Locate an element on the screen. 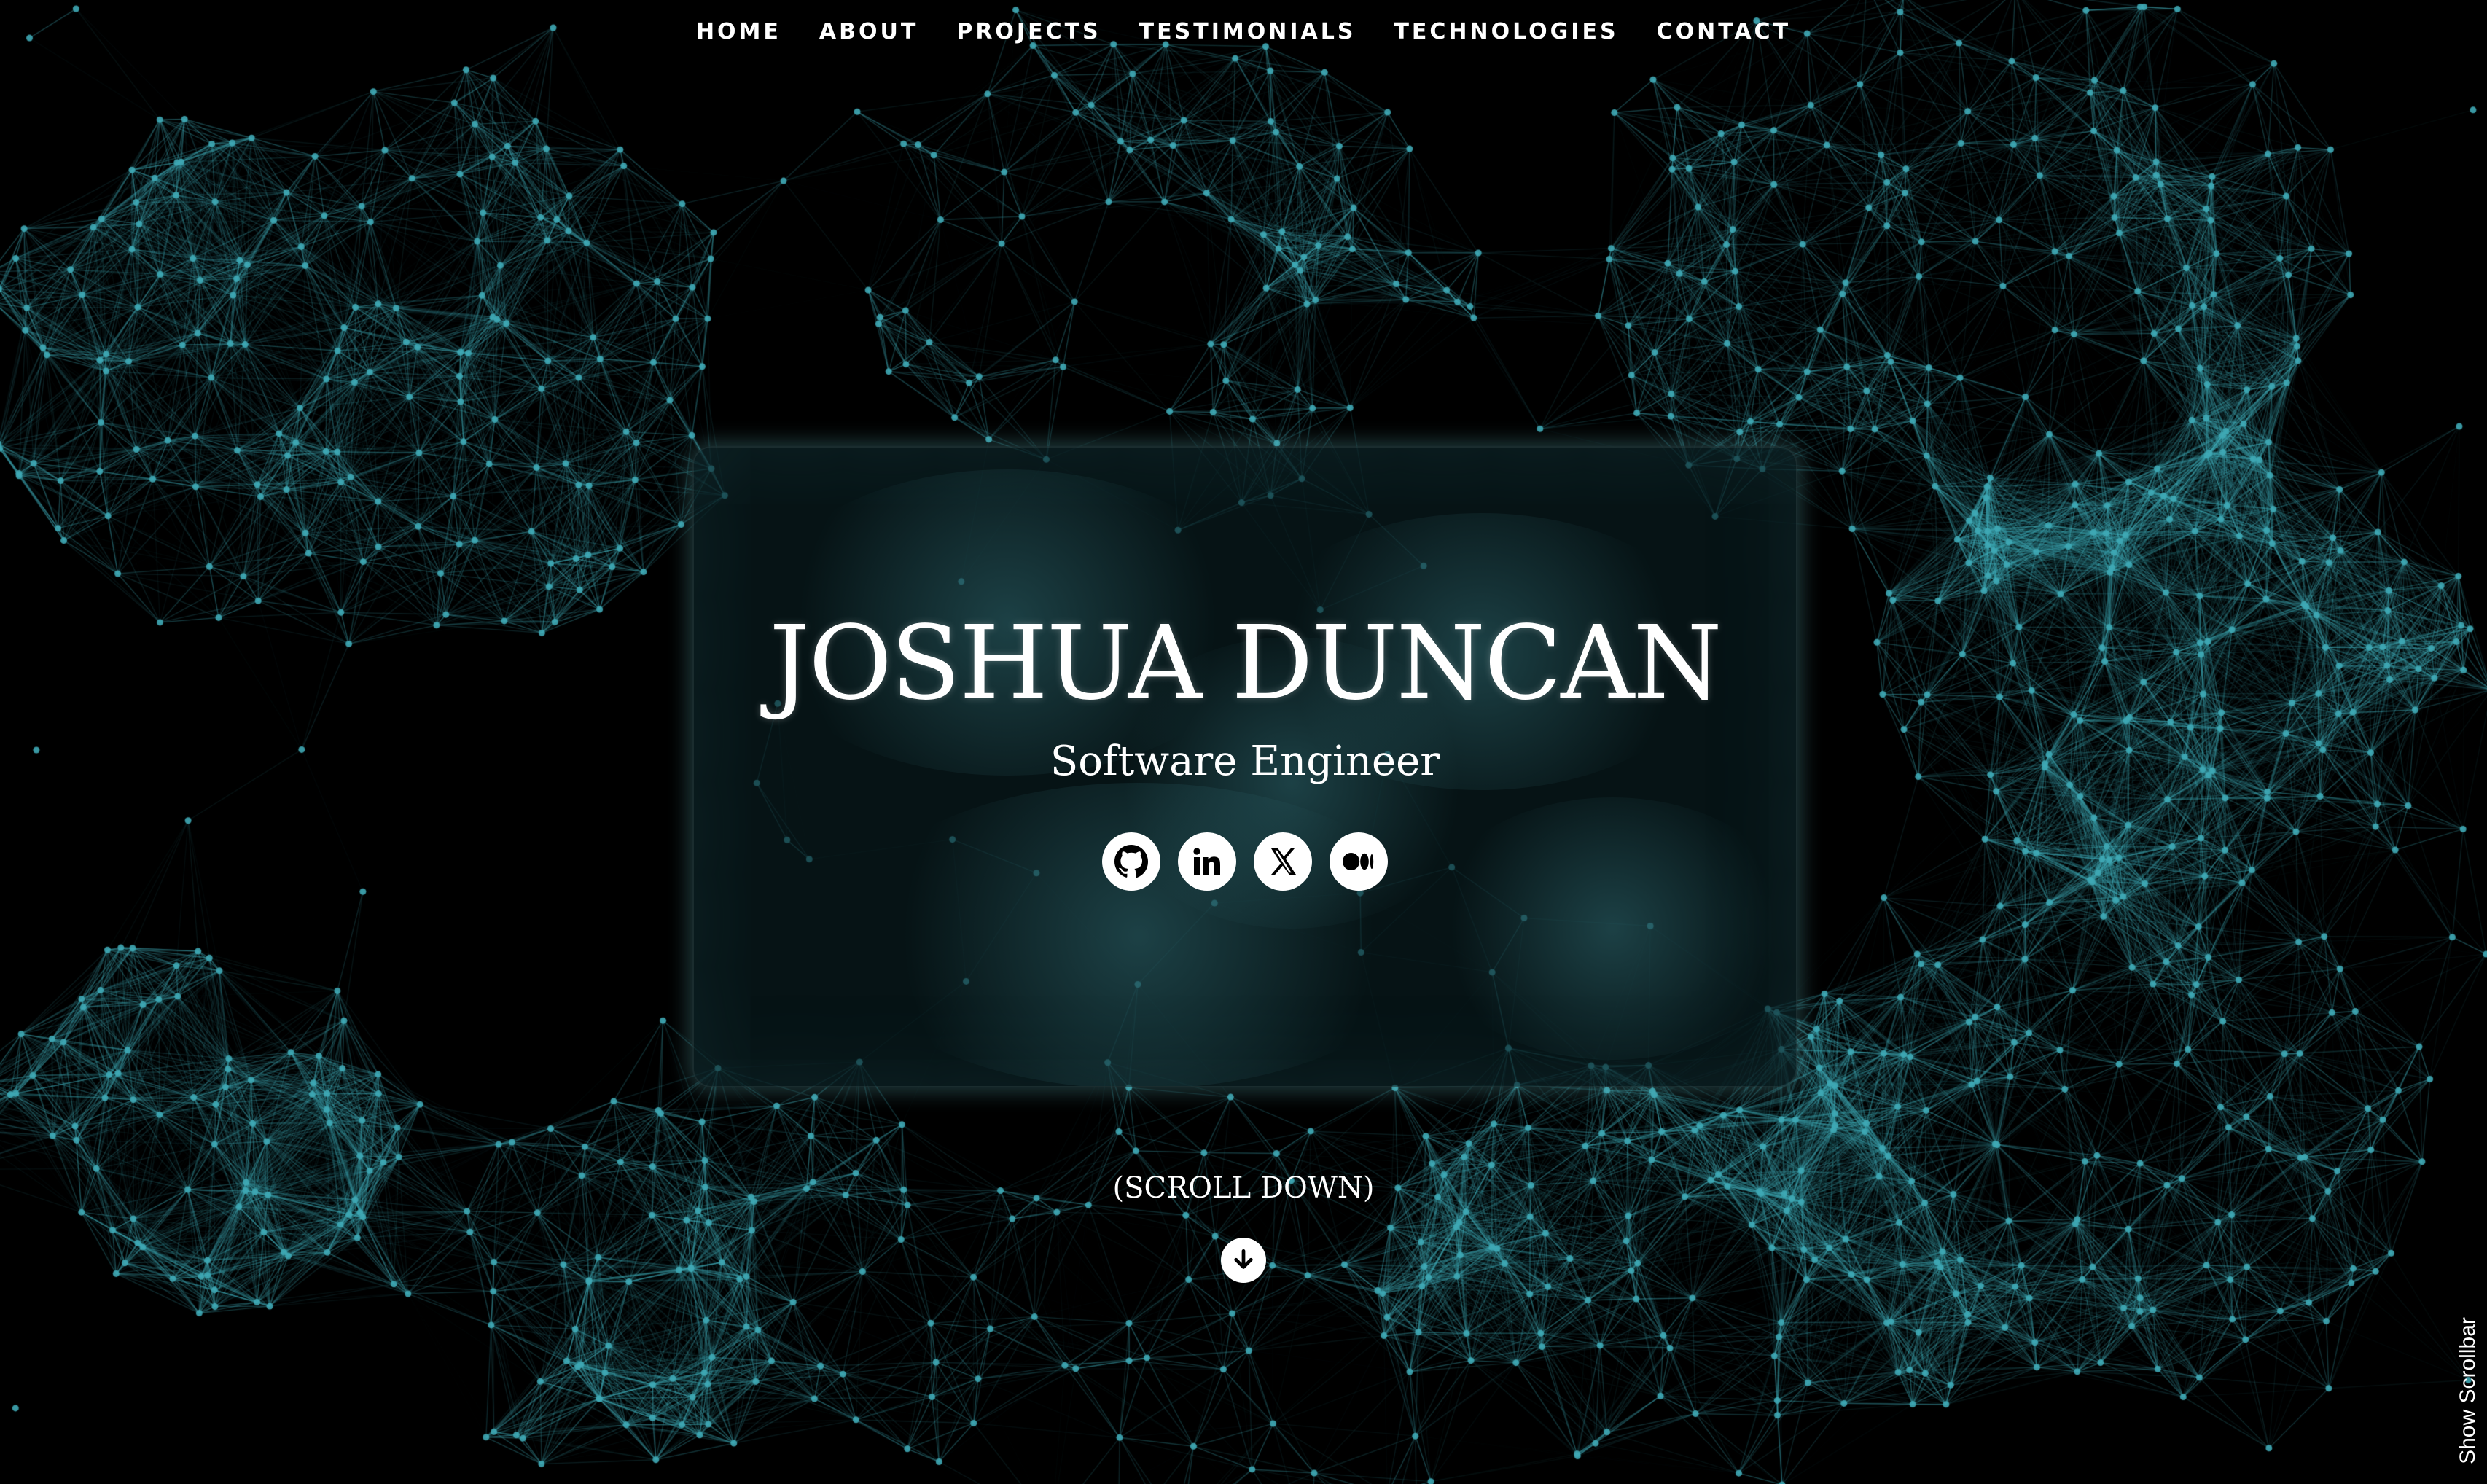 Image resolution: width=2487 pixels, height=1484 pixels. nav-home: HOME is located at coordinates (738, 32).